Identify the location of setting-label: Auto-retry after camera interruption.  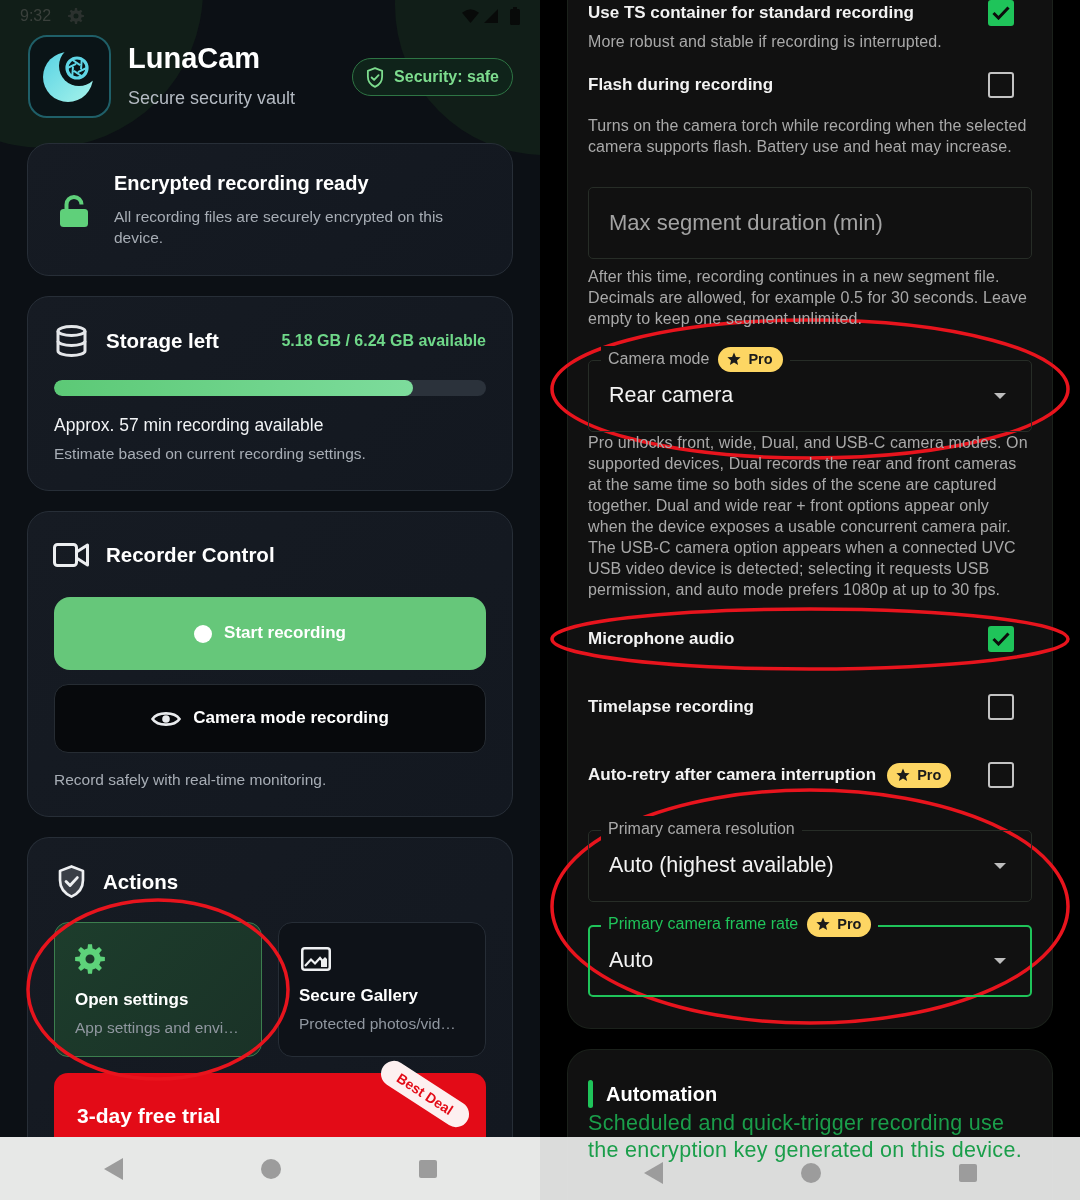
(732, 775).